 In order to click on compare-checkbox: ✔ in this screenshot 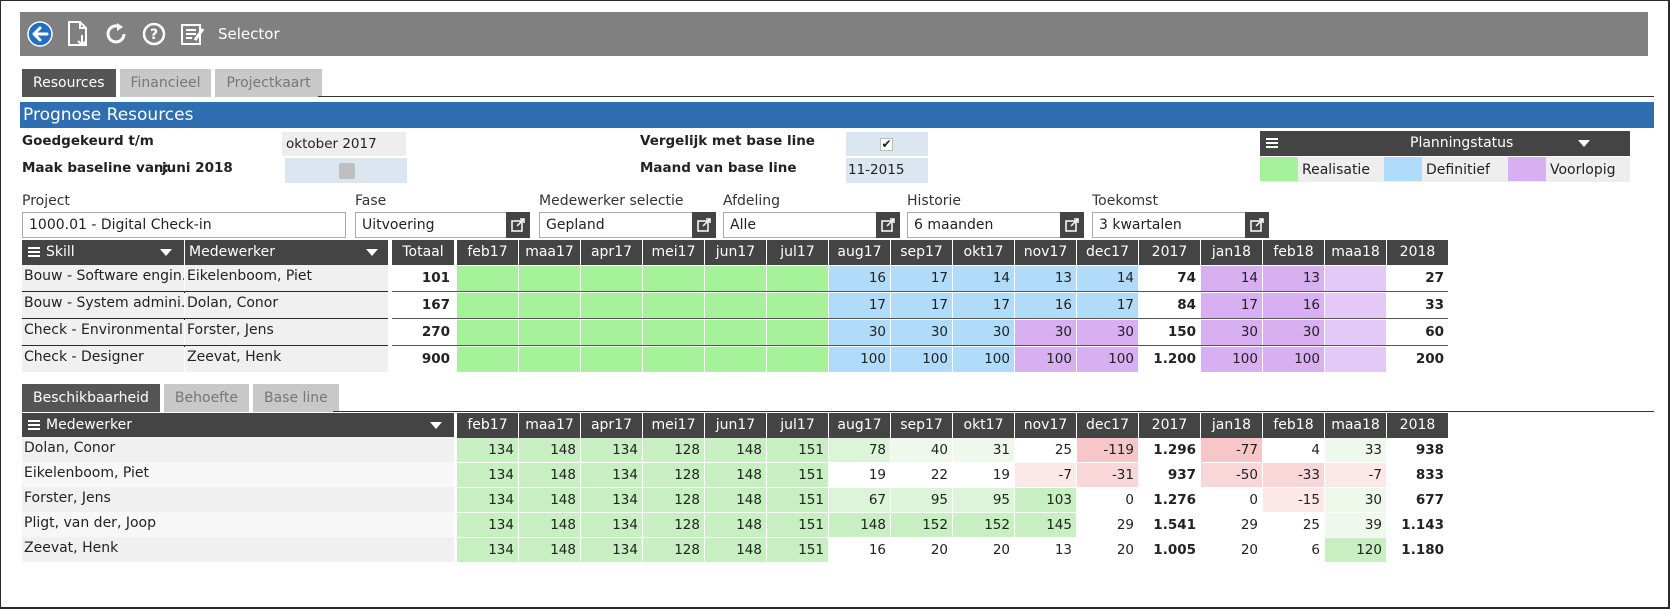, I will do `click(886, 144)`.